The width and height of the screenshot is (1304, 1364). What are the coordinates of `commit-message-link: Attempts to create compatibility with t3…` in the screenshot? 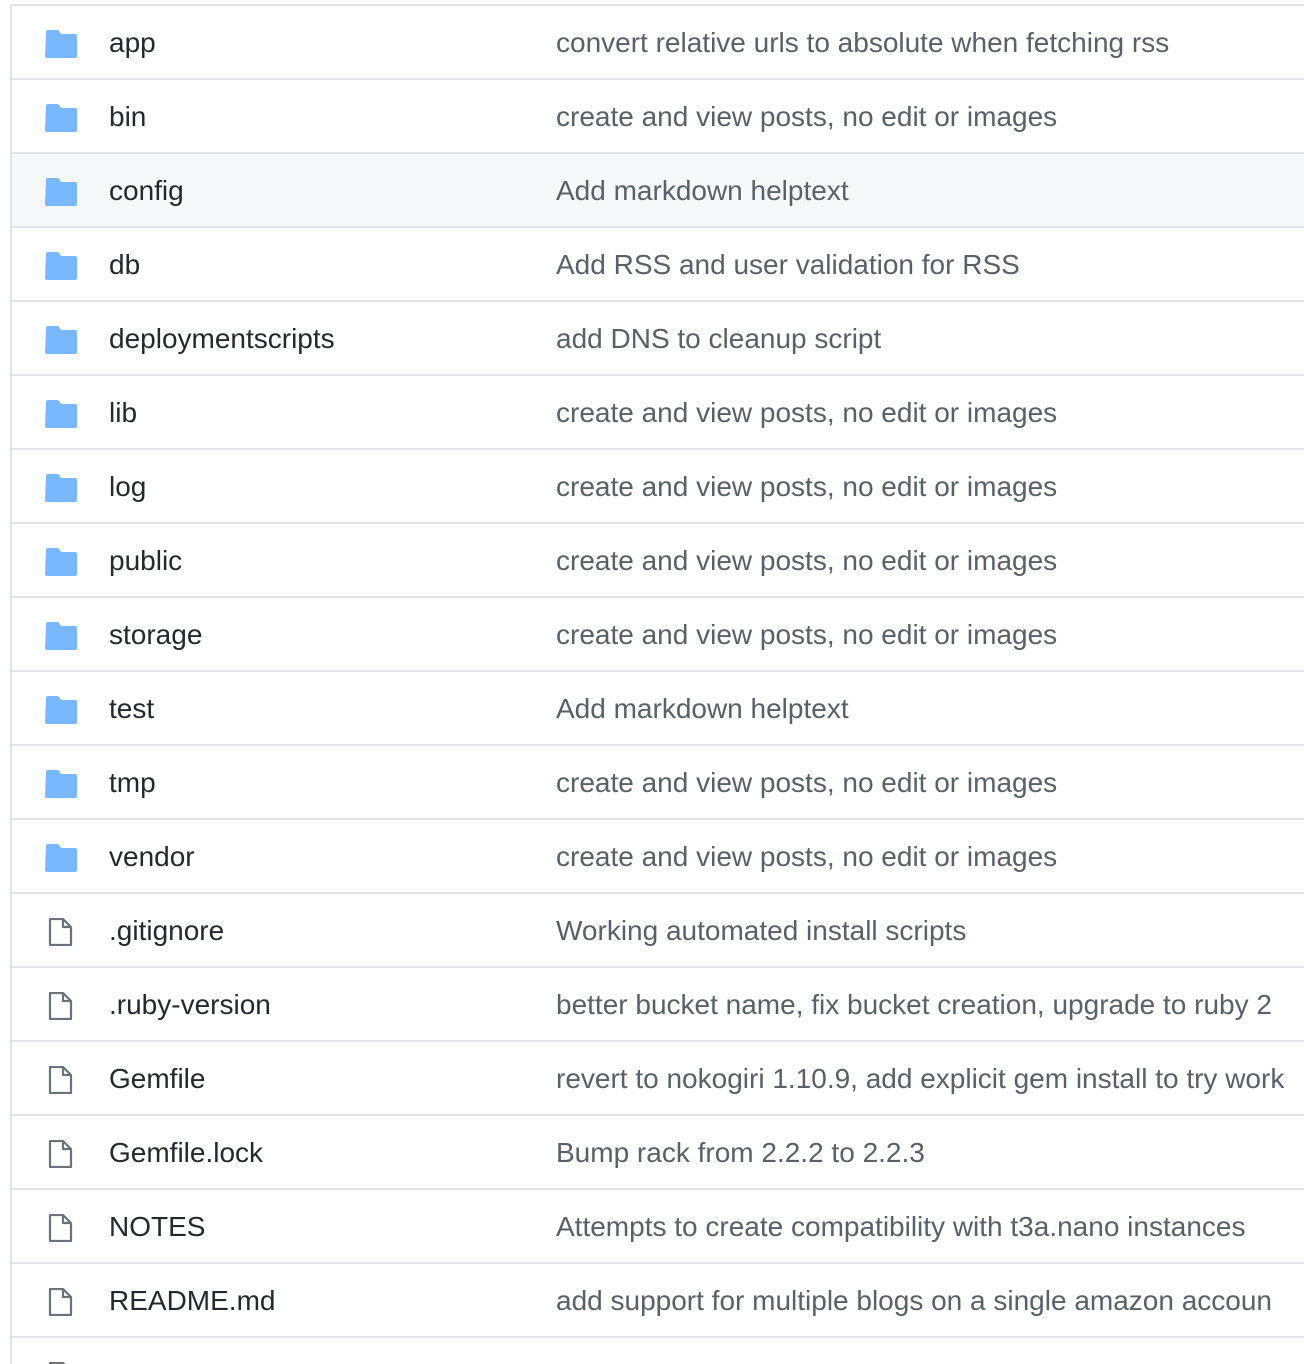 It's located at (900, 1227).